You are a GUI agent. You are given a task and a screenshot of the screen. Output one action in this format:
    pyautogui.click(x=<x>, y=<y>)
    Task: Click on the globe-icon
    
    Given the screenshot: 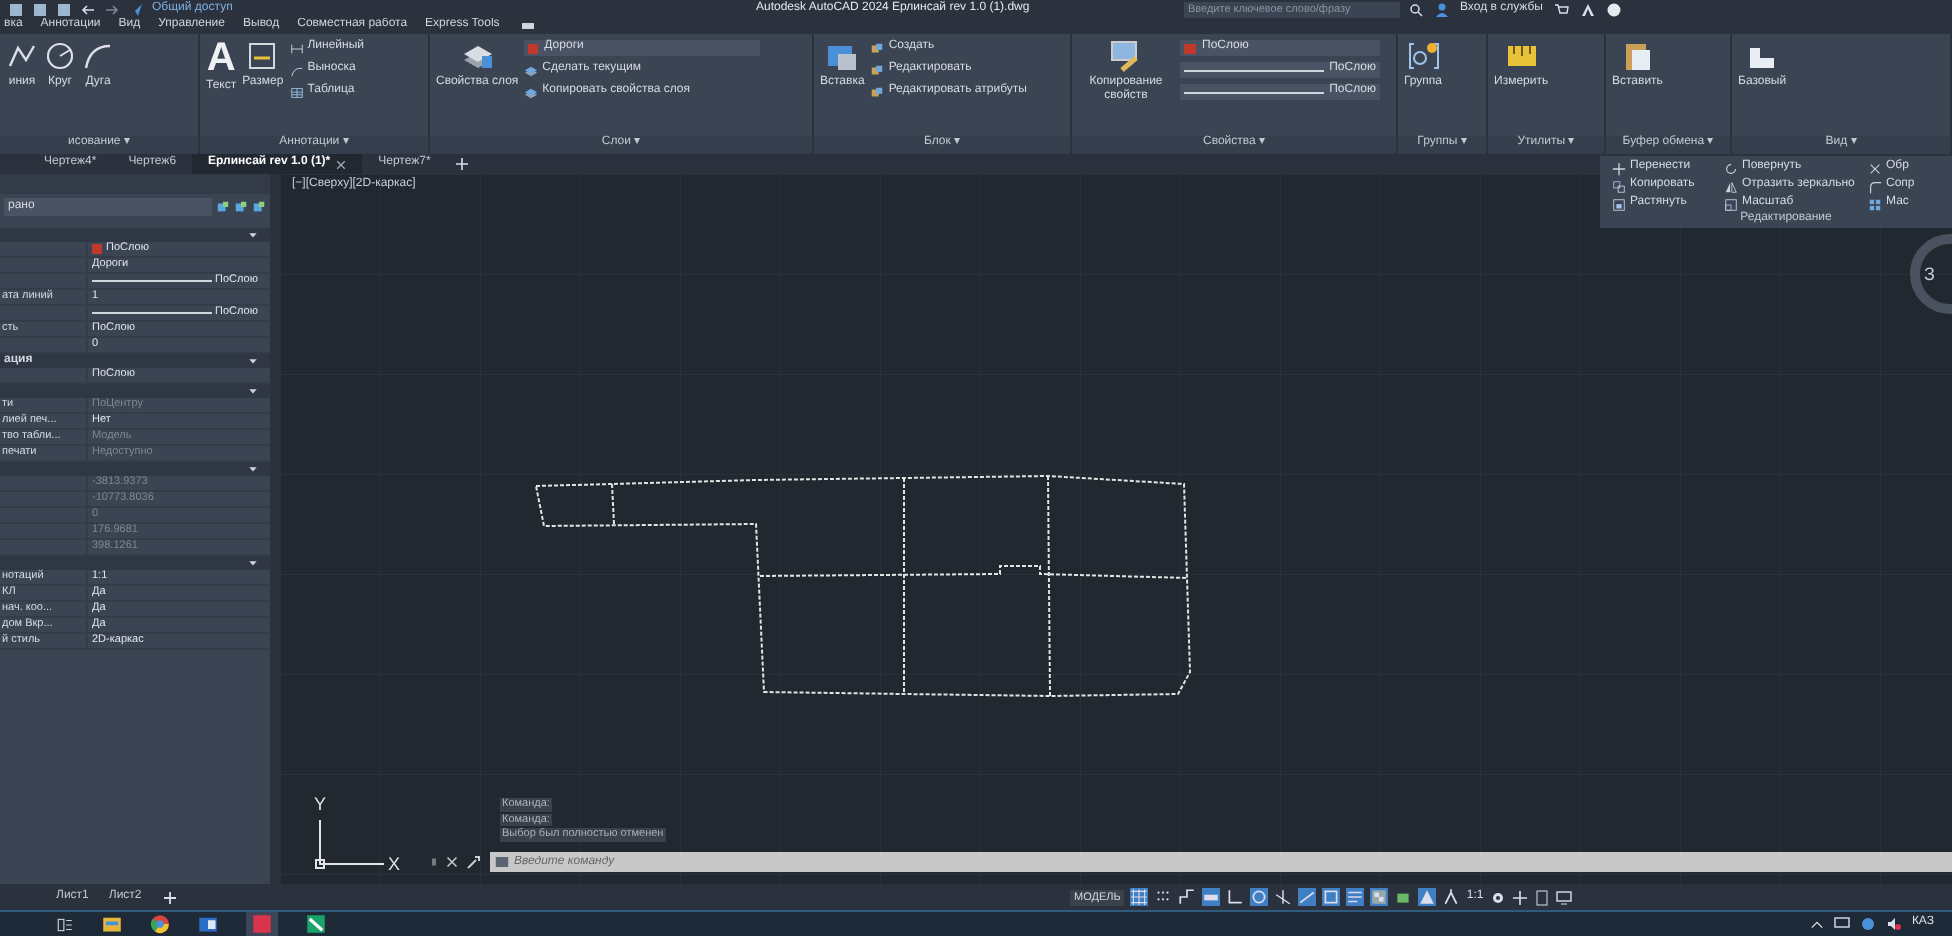 What is the action you would take?
    pyautogui.click(x=1867, y=924)
    